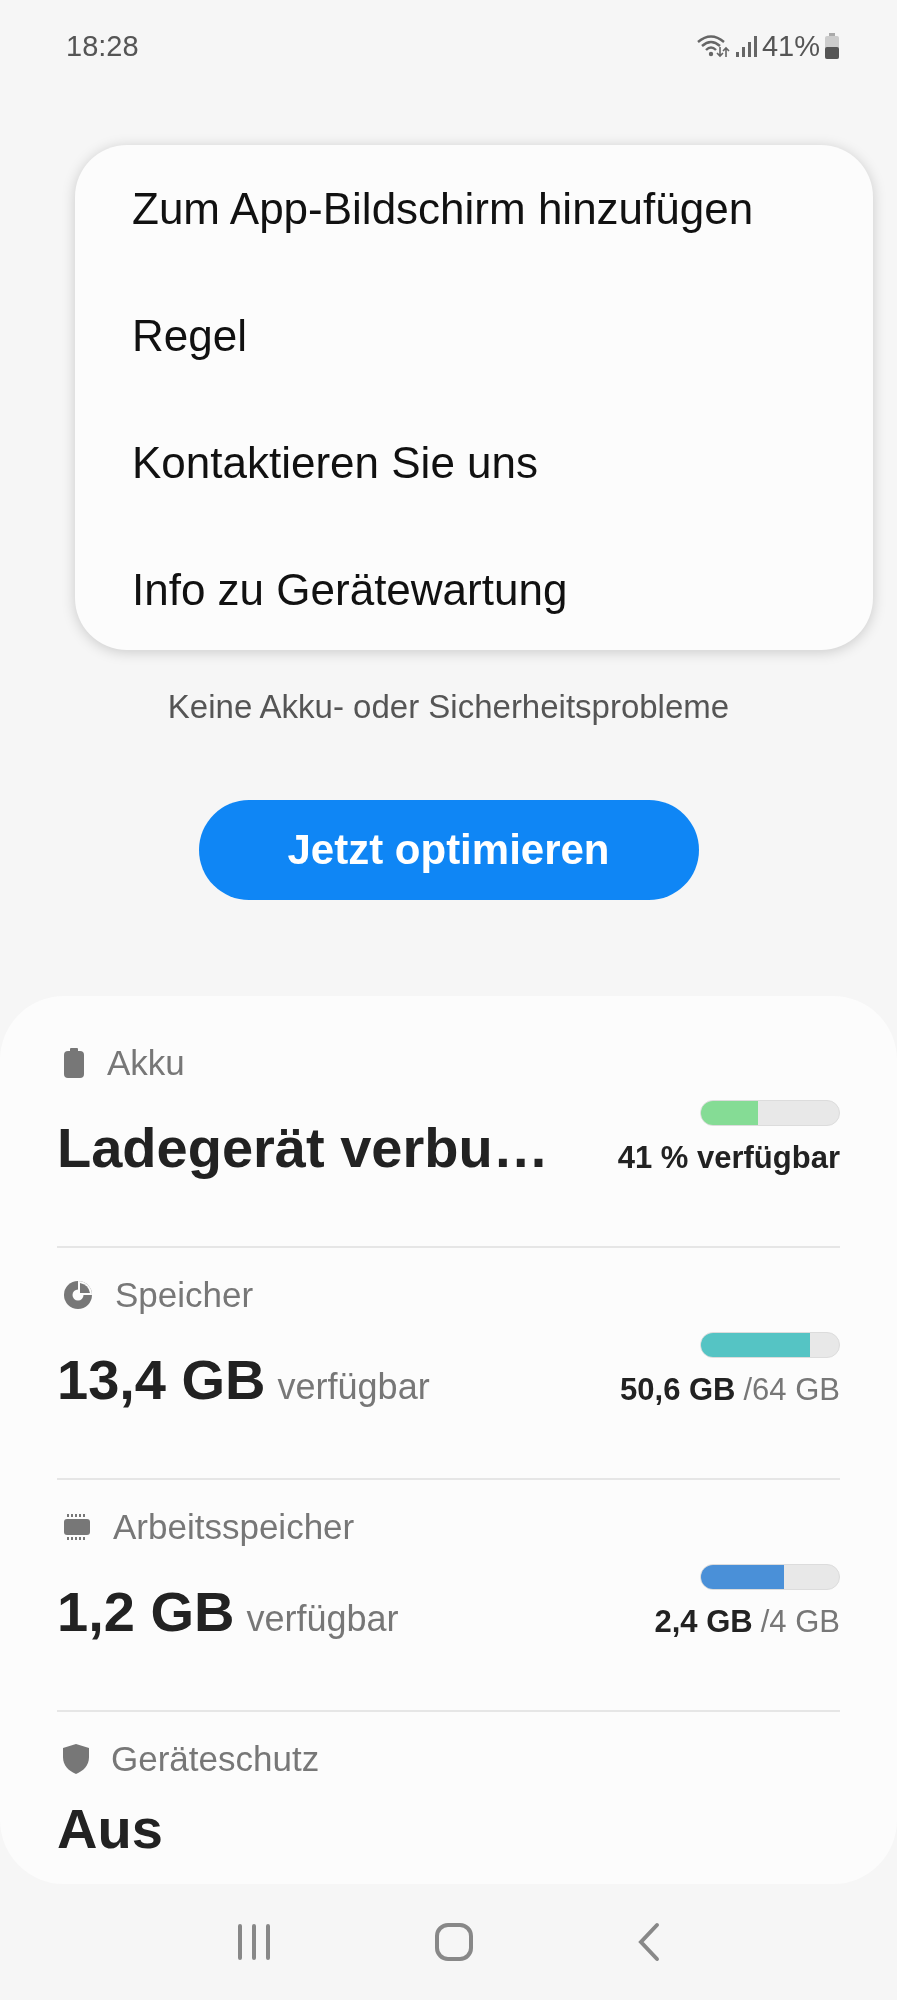  What do you see at coordinates (453, 1941) in the screenshot?
I see `home-icon` at bounding box center [453, 1941].